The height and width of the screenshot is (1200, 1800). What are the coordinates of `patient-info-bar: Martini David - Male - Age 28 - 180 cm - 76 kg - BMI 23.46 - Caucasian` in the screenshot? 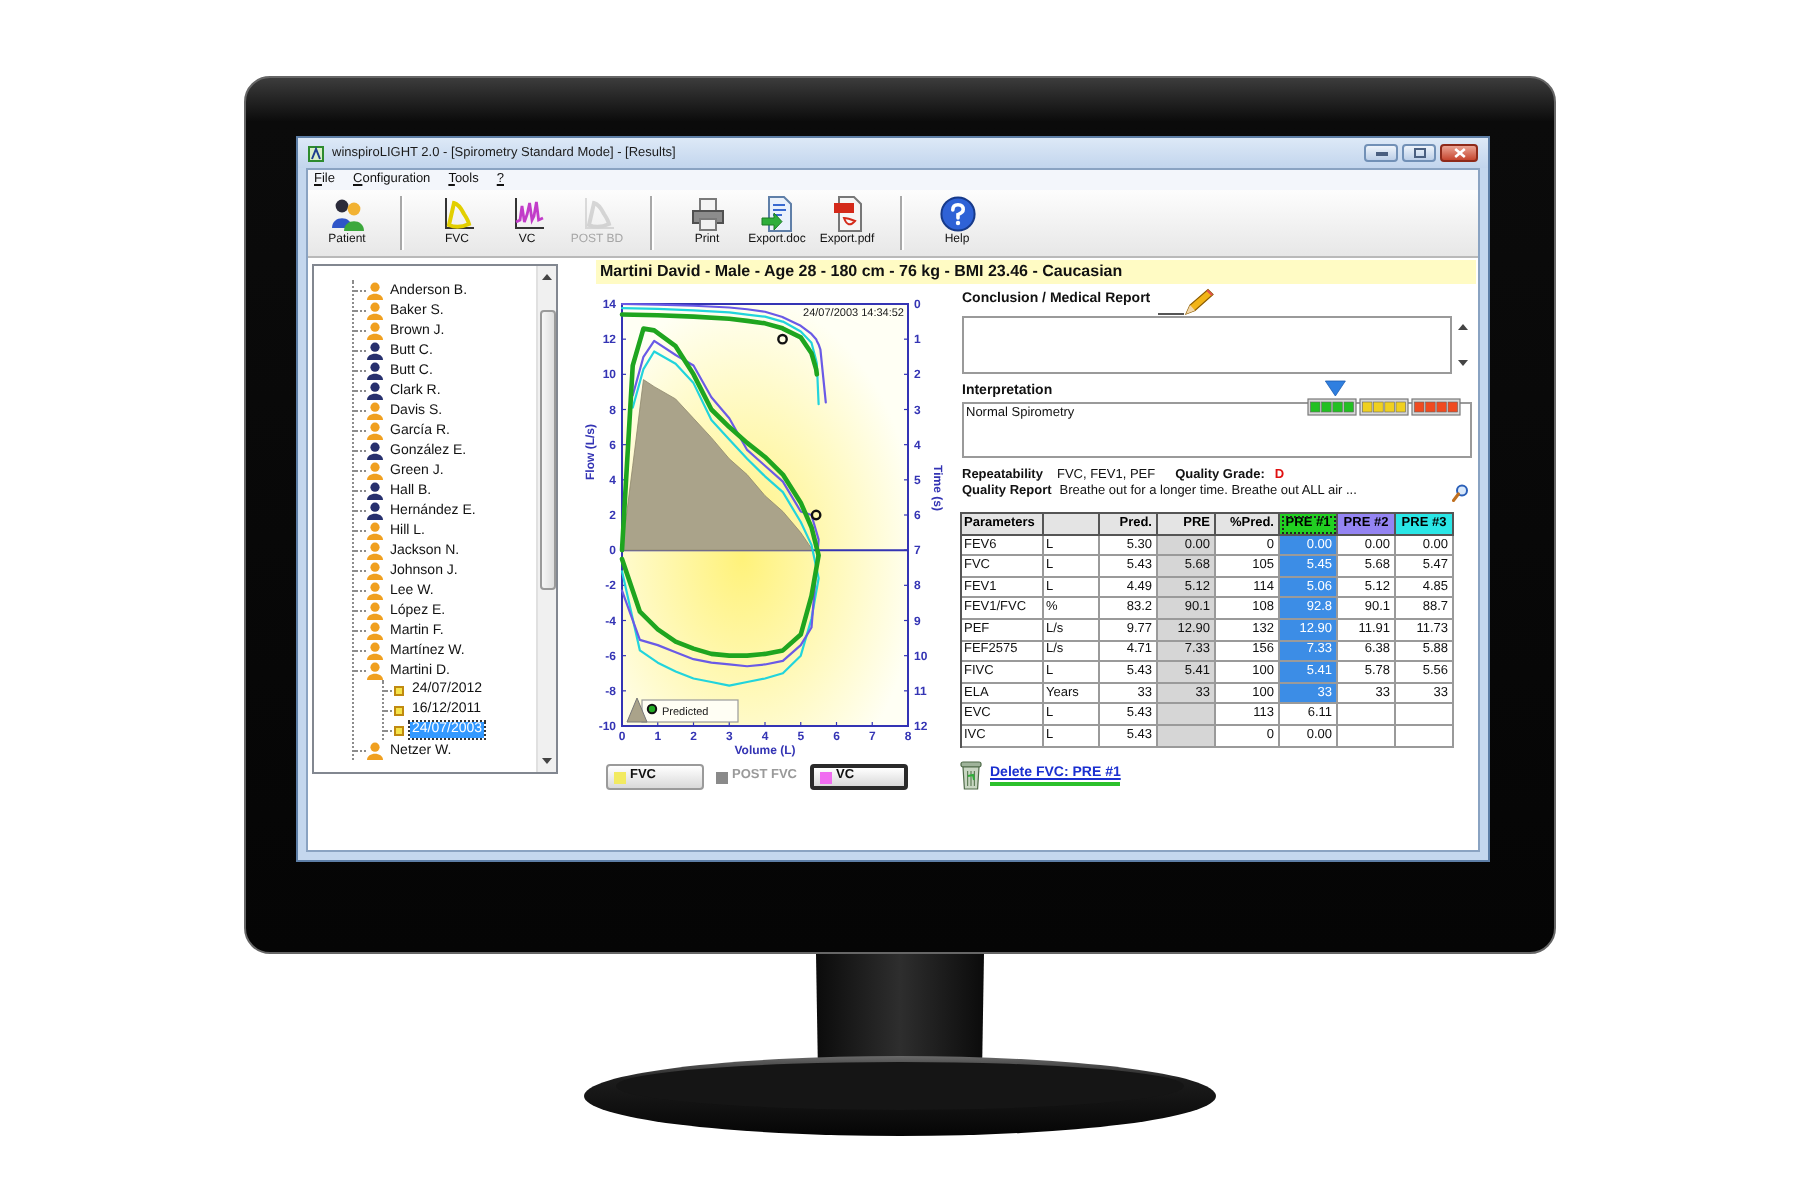 It's located at (1036, 272).